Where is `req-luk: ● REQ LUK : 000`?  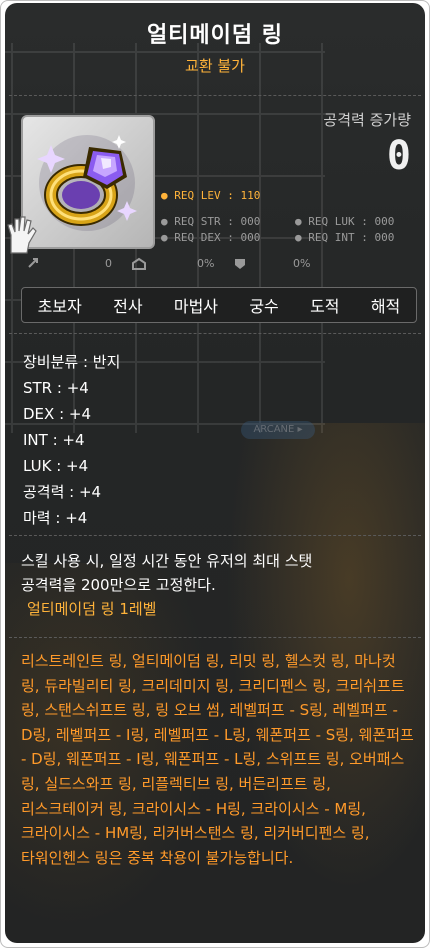
req-luk: ● REQ LUK : 000 is located at coordinates (345, 221).